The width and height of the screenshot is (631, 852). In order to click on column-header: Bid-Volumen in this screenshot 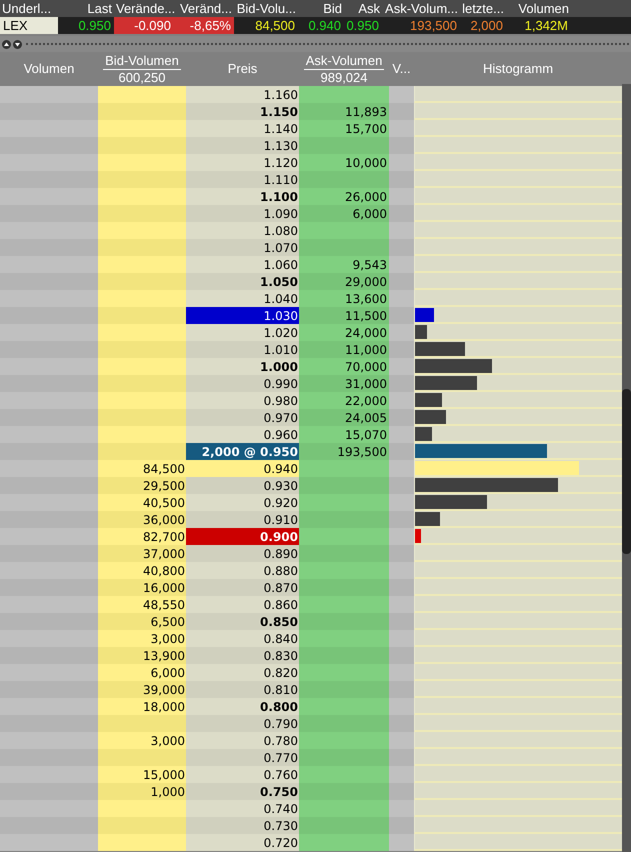, I will do `click(142, 61)`.